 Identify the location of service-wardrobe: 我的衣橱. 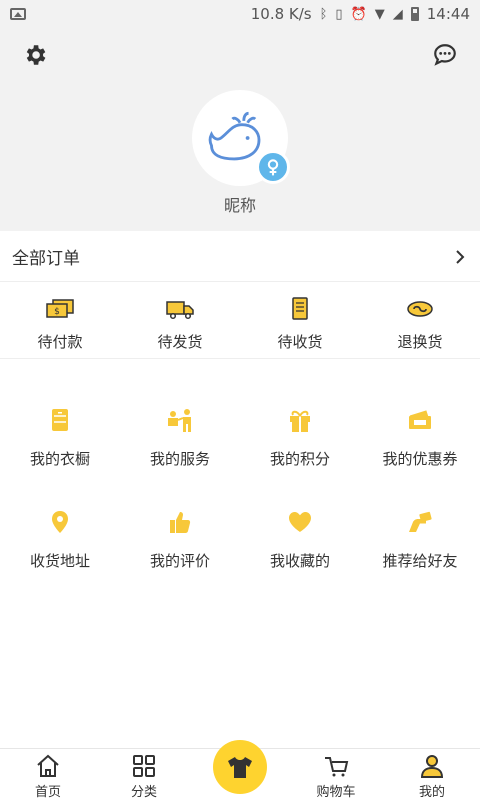
(60, 457).